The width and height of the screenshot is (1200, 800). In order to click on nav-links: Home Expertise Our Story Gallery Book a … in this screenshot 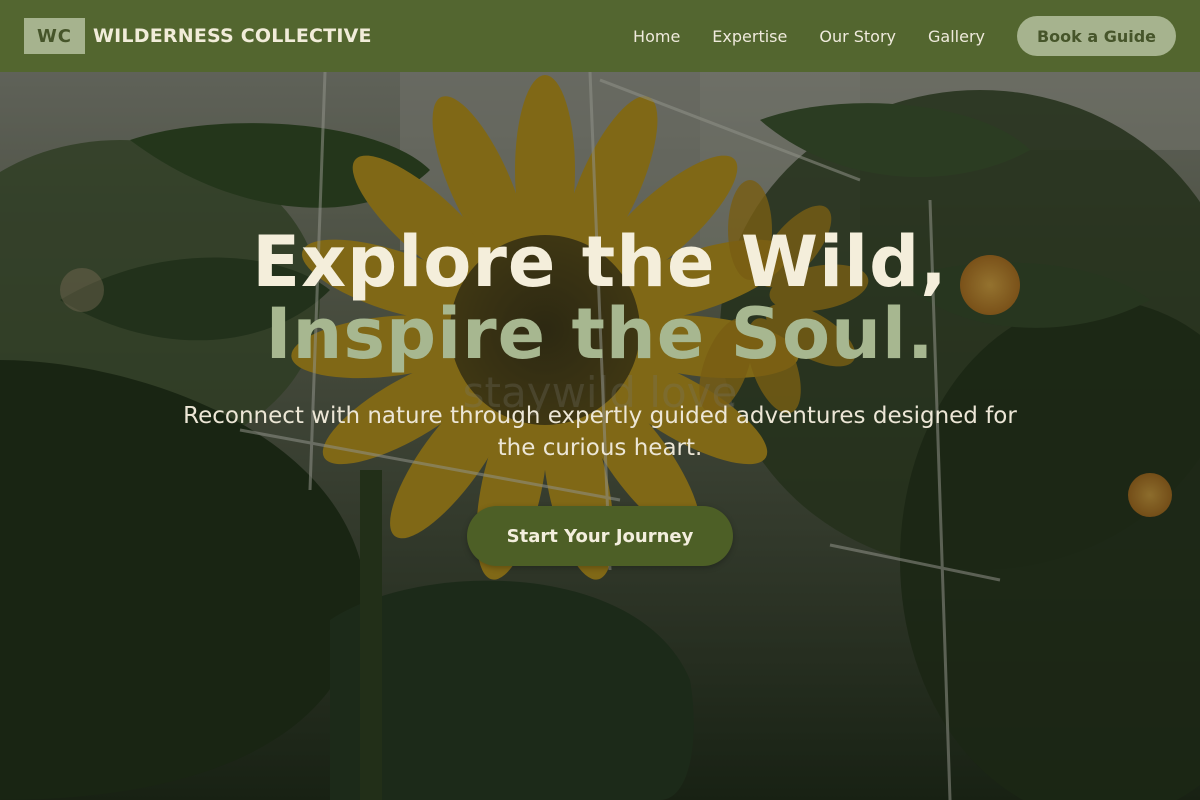, I will do `click(904, 36)`.